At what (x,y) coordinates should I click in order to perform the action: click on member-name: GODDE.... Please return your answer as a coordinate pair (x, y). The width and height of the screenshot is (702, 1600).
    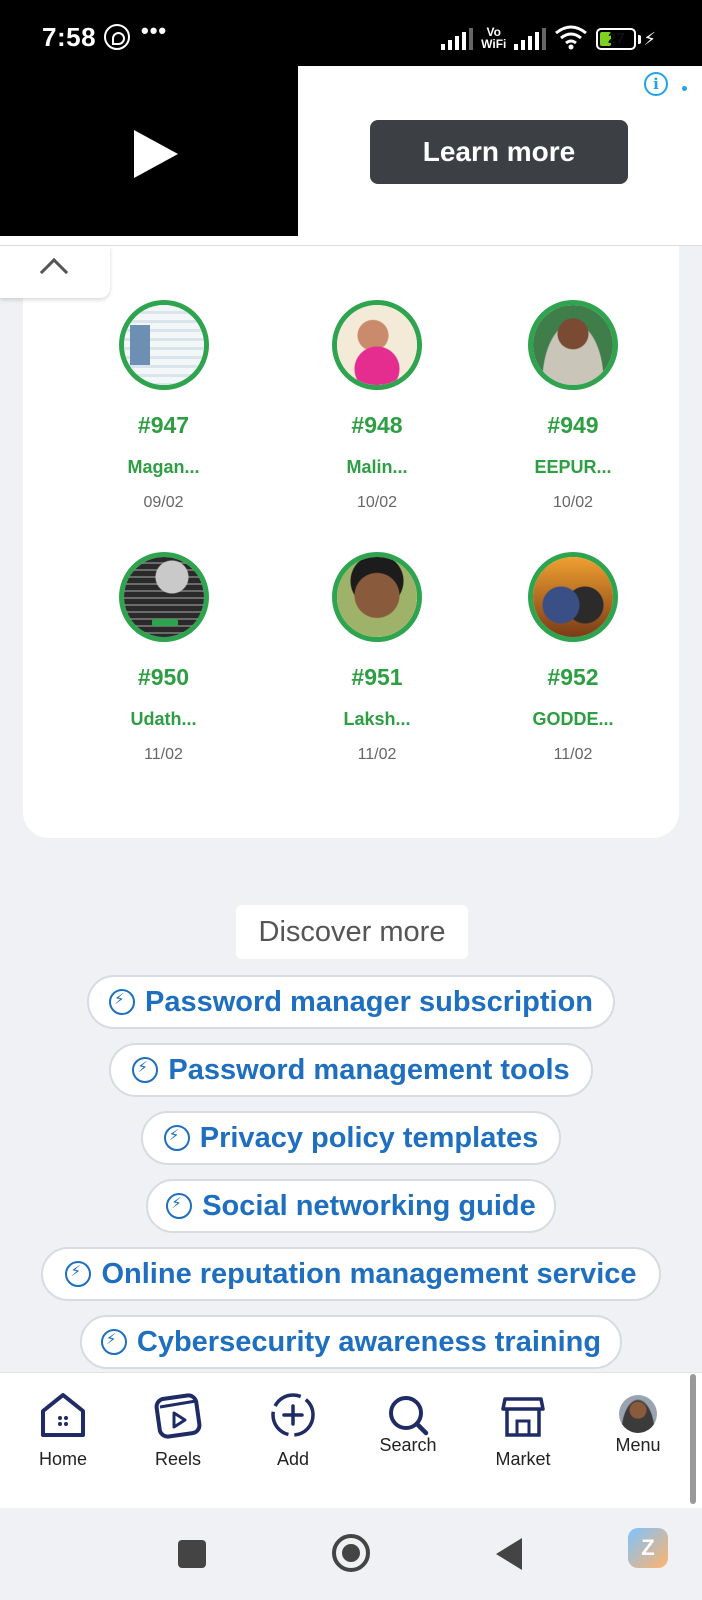
    Looking at the image, I should click on (573, 719).